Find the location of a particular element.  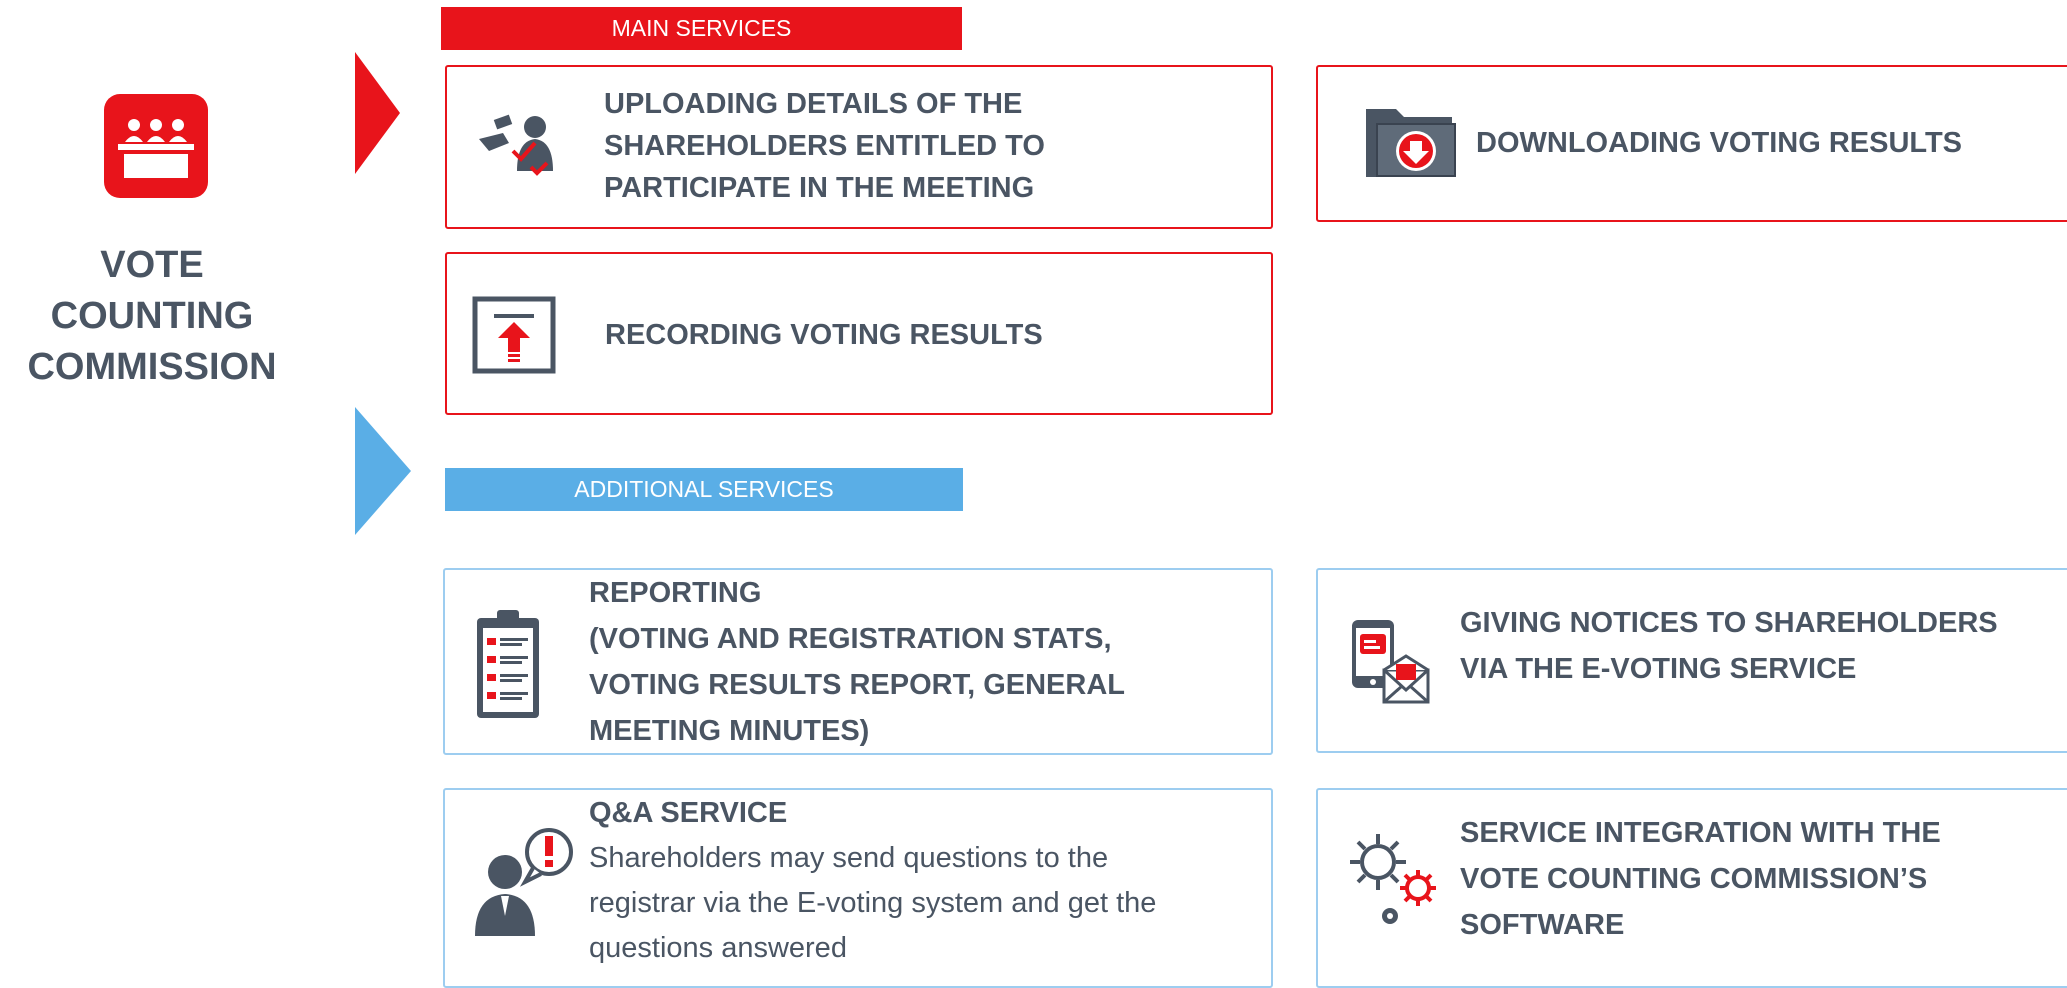

card-downloading-results: DOWNLOADING VOTING RESULTS is located at coordinates (1691, 143).